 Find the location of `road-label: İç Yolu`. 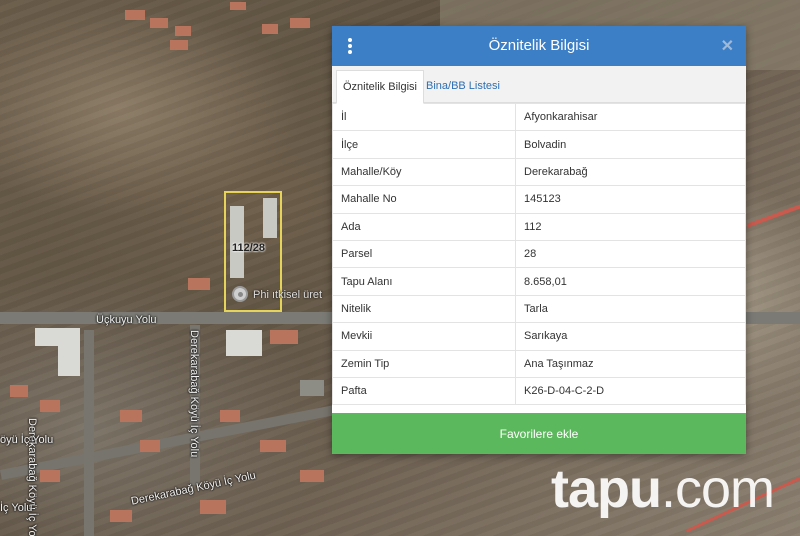

road-label: İç Yolu is located at coordinates (16, 508).